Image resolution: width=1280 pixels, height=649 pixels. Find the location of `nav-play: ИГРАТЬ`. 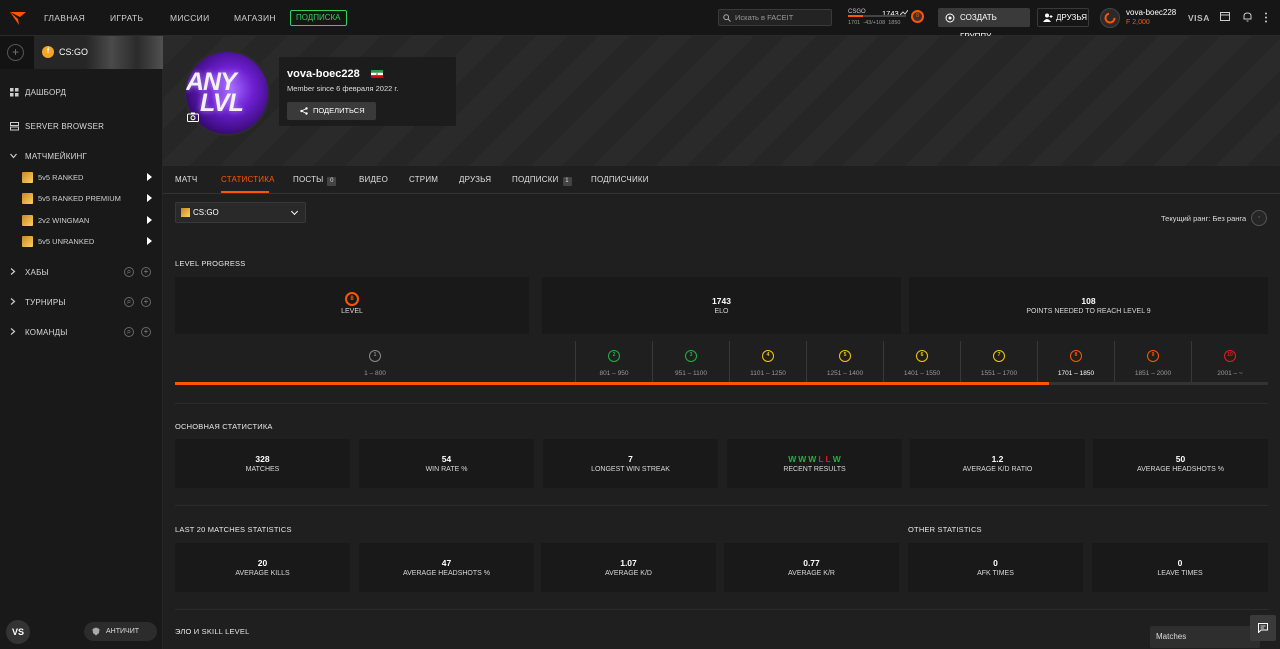

nav-play: ИГРАТЬ is located at coordinates (126, 18).